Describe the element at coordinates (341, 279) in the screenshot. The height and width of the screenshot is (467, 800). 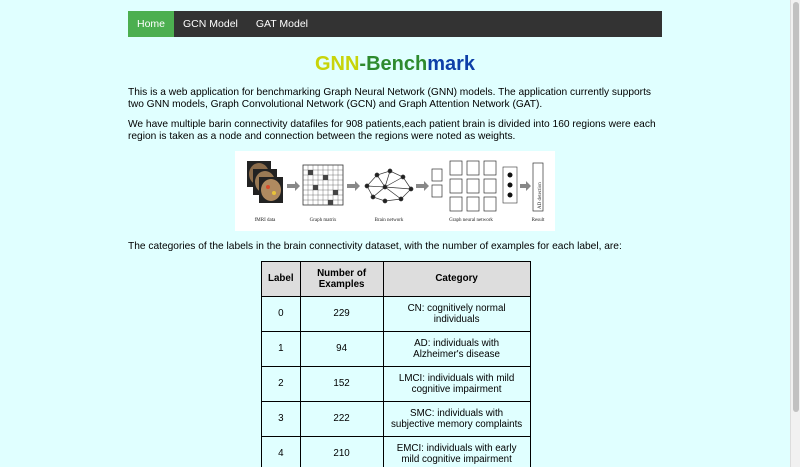
I see `header-number-of-examples: Number of Examples` at that location.